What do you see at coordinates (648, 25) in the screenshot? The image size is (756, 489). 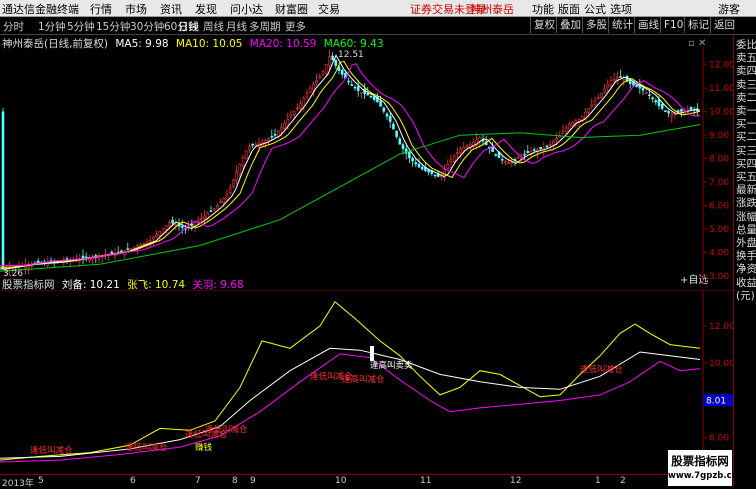 I see `draw-line-button: 画线` at bounding box center [648, 25].